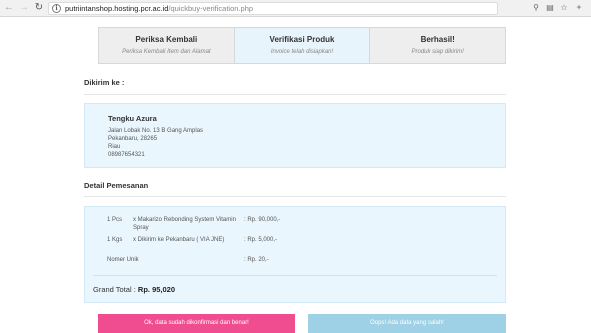 The image size is (591, 333). I want to click on recipient-name: Tengku Azura, so click(132, 118).